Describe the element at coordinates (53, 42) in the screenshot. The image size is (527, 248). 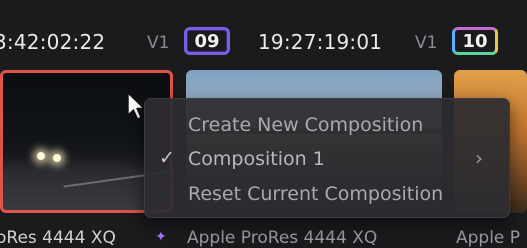
I see `clip-timecode: 3:42:02:22` at that location.